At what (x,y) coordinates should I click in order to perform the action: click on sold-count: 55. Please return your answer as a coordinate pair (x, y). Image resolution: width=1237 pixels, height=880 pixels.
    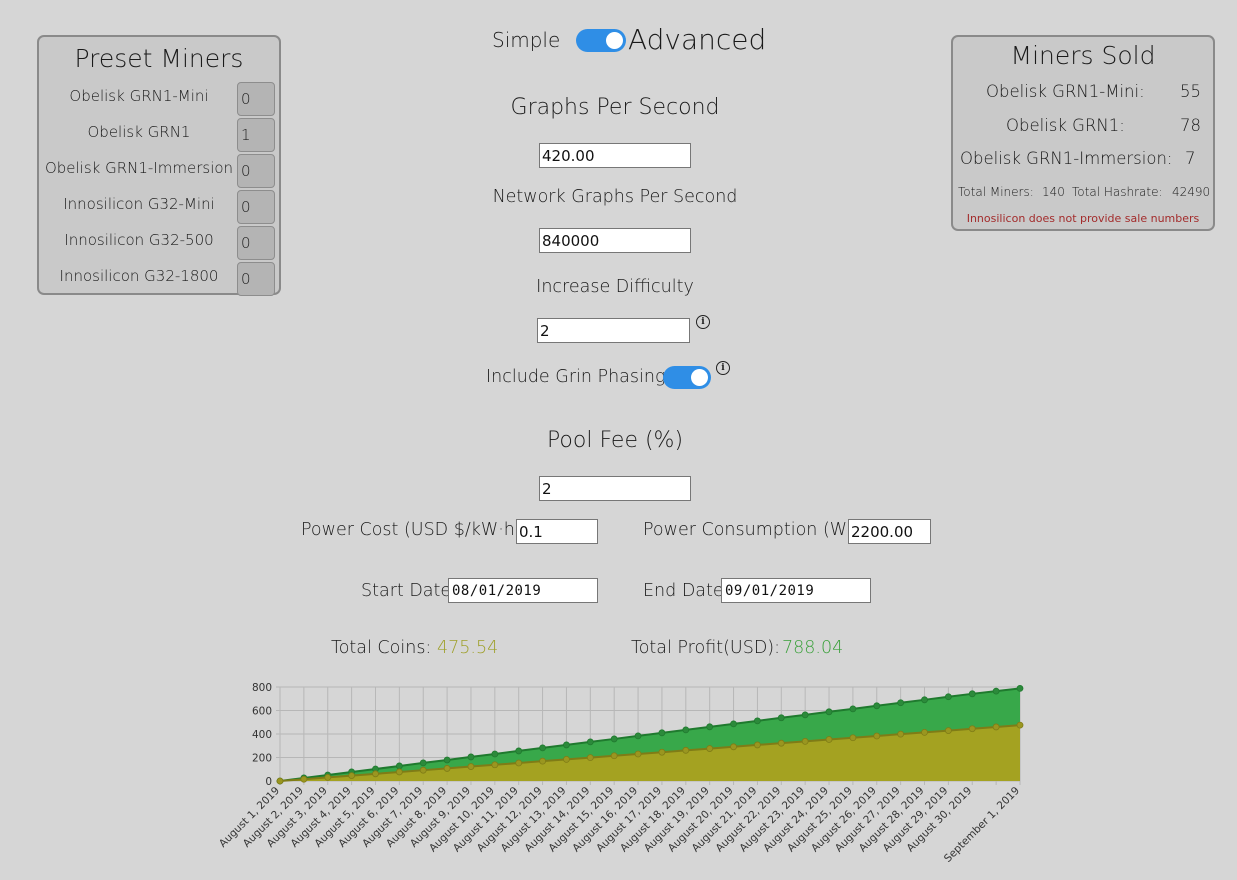
    Looking at the image, I should click on (1190, 91).